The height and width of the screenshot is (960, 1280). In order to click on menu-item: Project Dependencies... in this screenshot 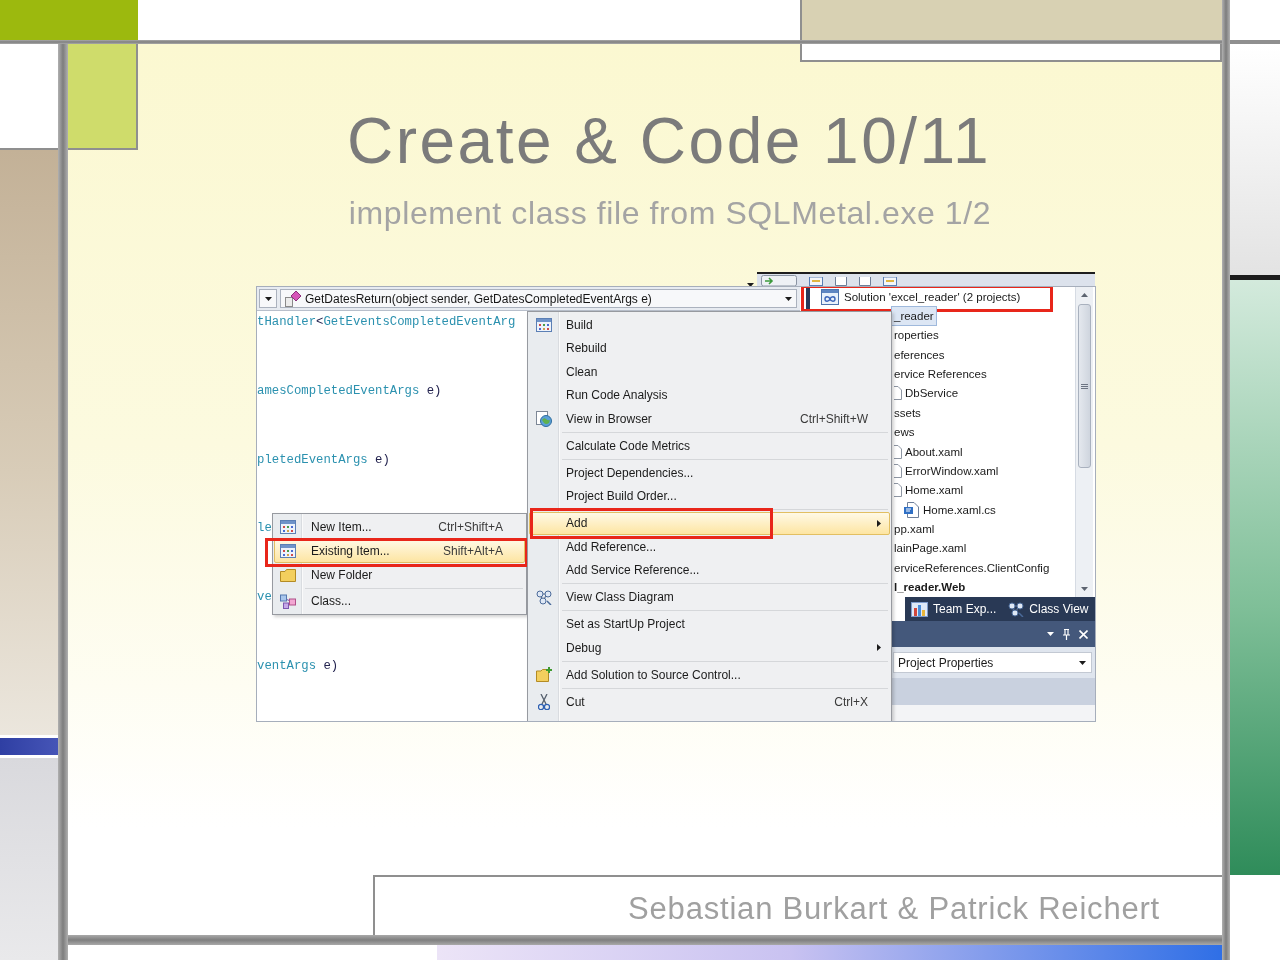, I will do `click(709, 473)`.